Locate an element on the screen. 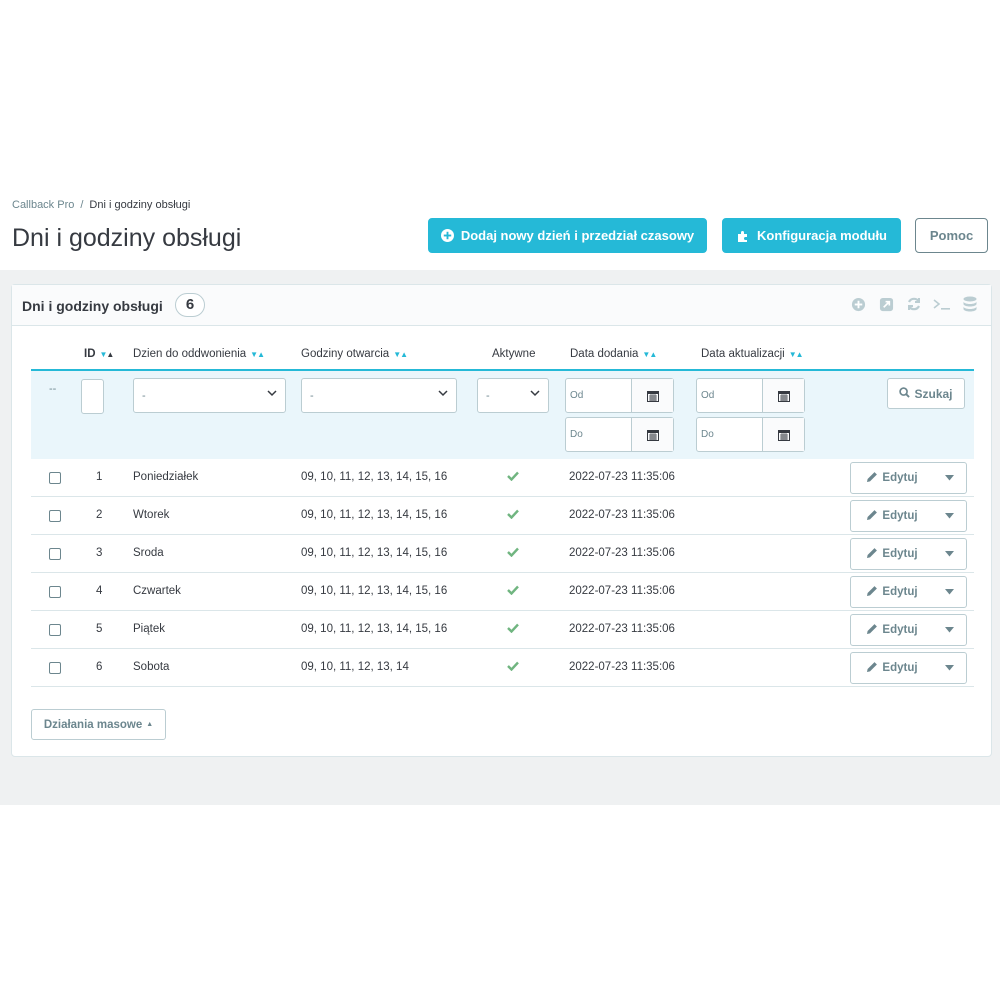  breadcrumb-parent: Callback Pro is located at coordinates (43, 205).